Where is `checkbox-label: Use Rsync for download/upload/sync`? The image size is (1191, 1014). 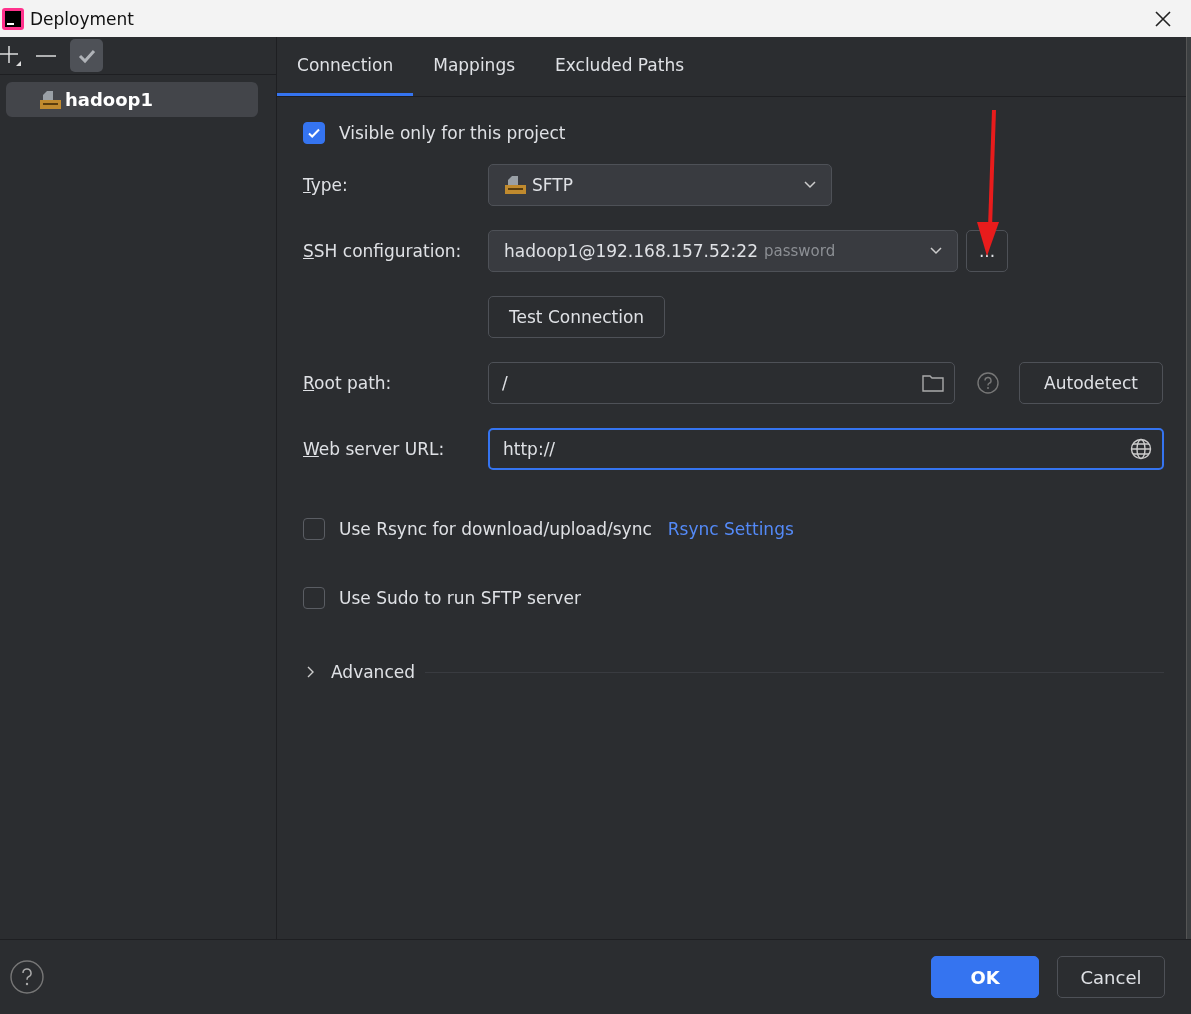 checkbox-label: Use Rsync for download/upload/sync is located at coordinates (495, 529).